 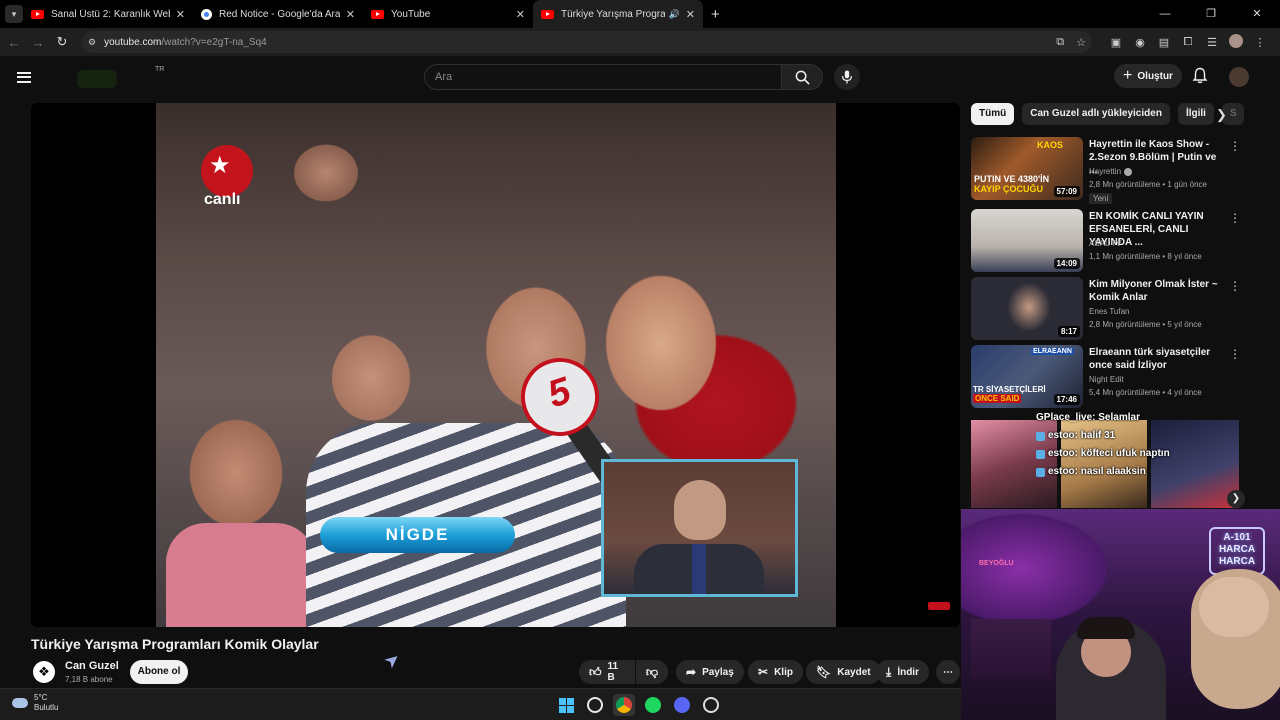 What do you see at coordinates (1145, 324) in the screenshot?
I see `recommendation-meta: 2,8 Mn görüntüleme • 5 yıl önce` at bounding box center [1145, 324].